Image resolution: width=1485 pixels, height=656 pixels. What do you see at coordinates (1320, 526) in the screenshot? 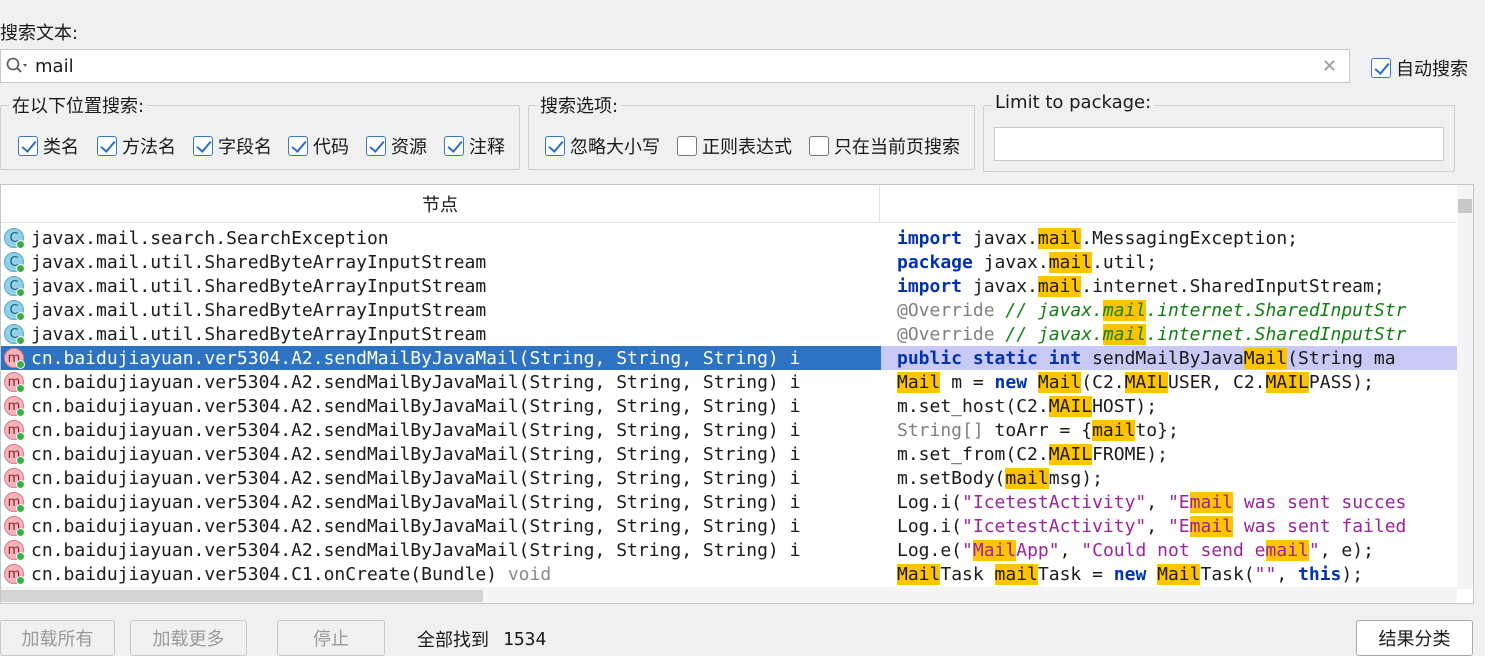
I see `code-token: was sent failed` at bounding box center [1320, 526].